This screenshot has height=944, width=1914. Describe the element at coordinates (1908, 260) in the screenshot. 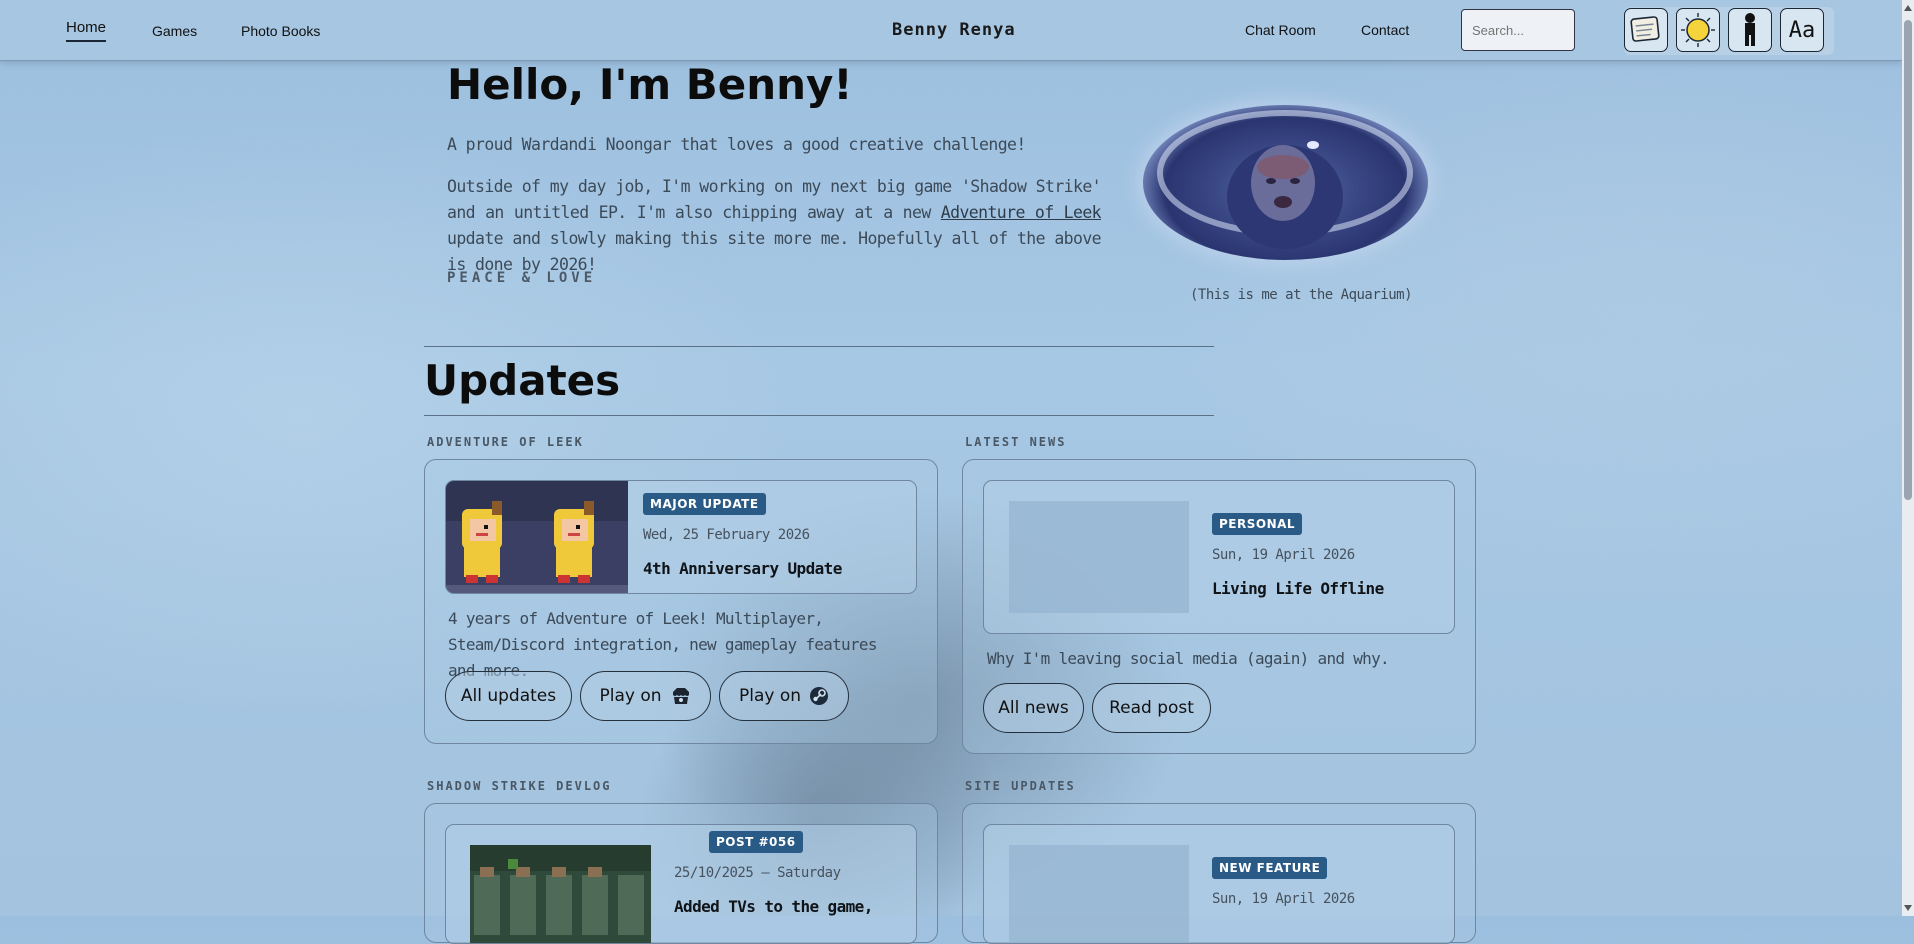

I see `scrollbar-thumb` at that location.